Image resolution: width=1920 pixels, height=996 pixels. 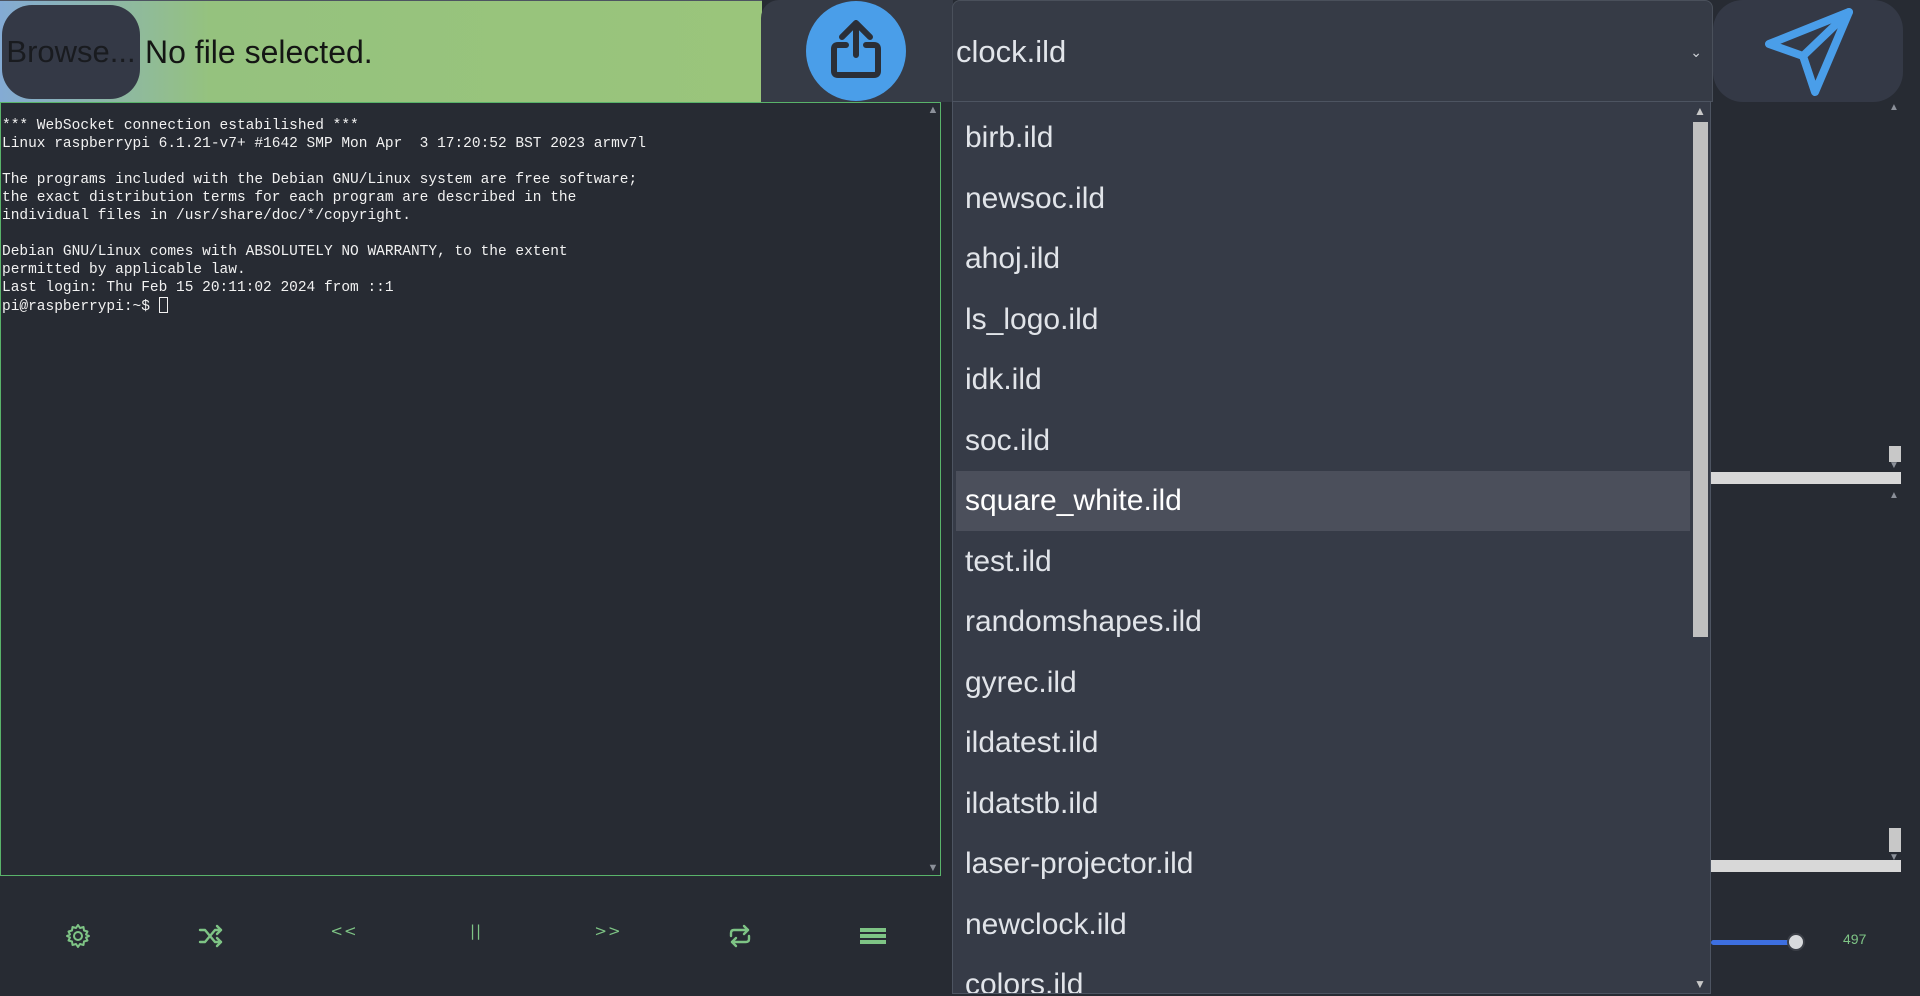 What do you see at coordinates (124, 270) in the screenshot?
I see `terminal-line: permitted by applicable law.` at bounding box center [124, 270].